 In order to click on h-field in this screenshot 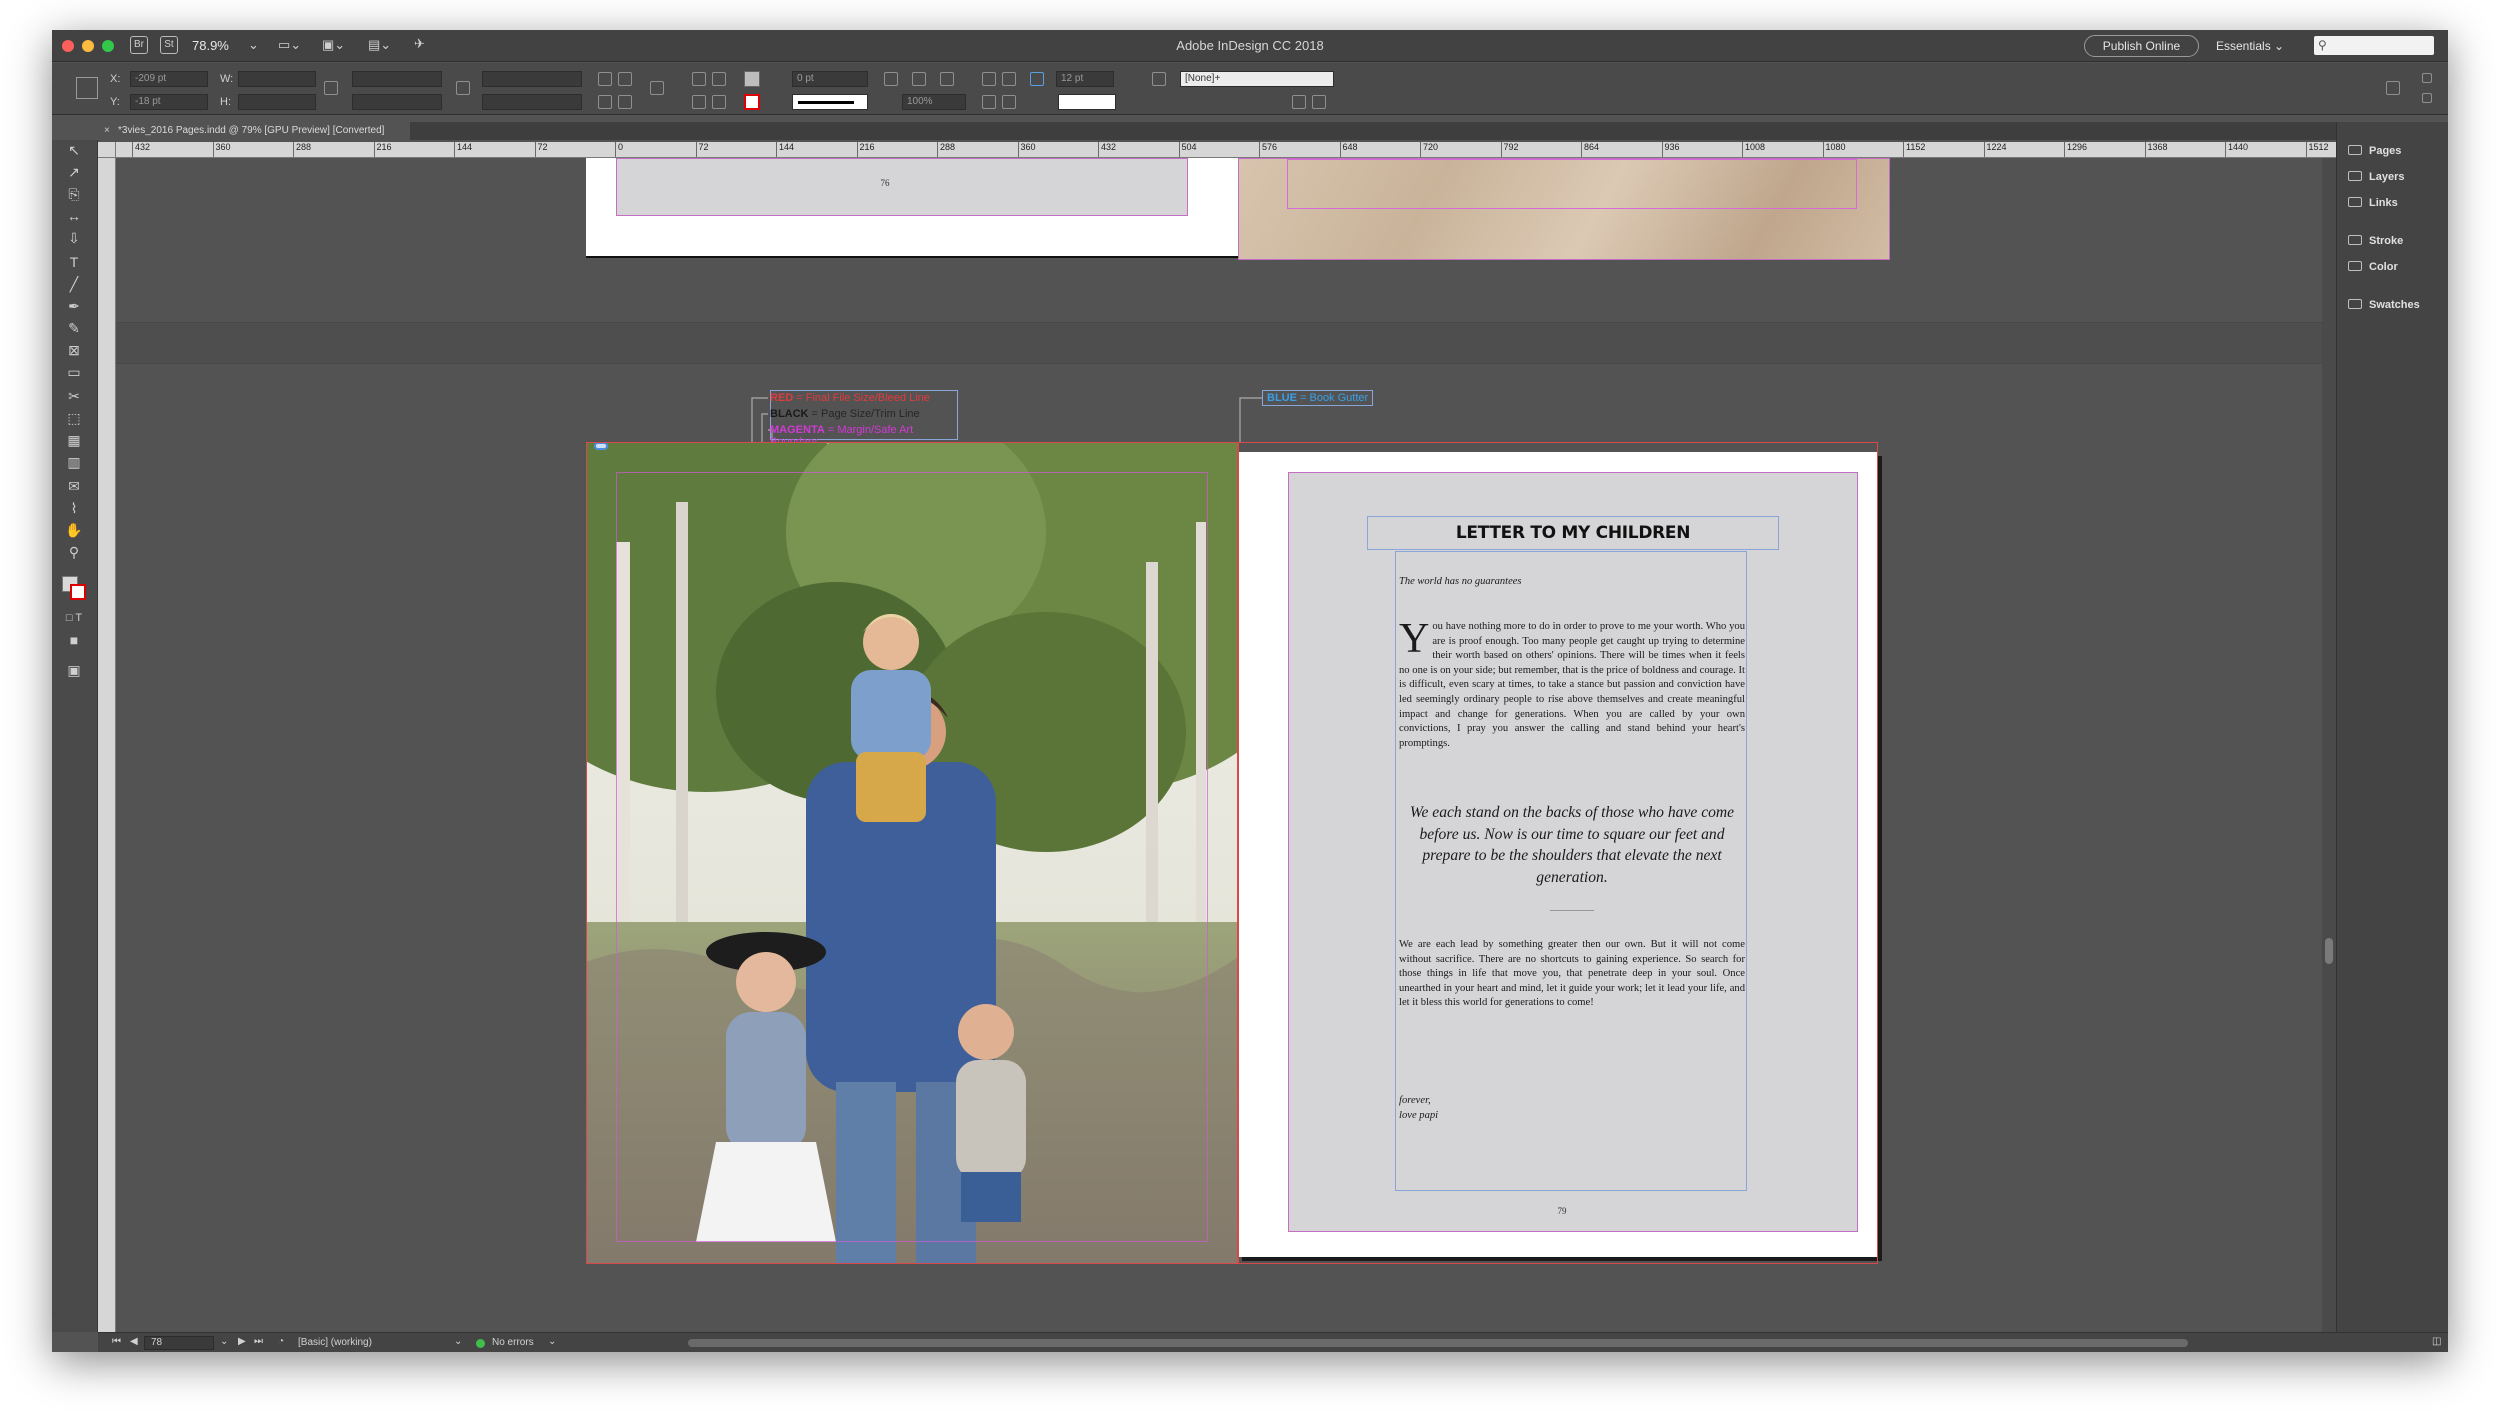, I will do `click(277, 102)`.